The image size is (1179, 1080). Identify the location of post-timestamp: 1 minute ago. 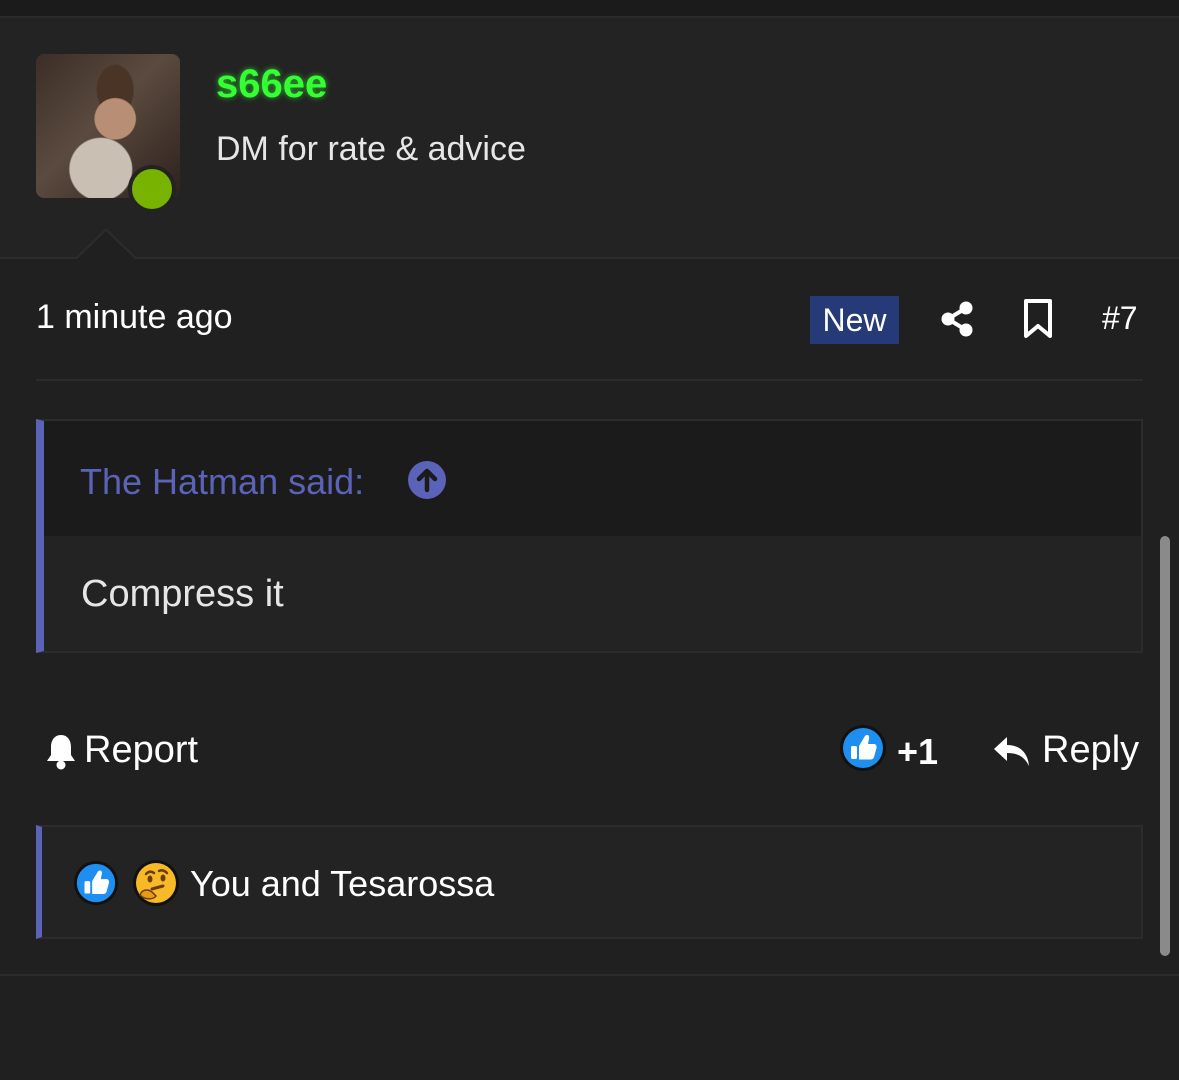
(134, 317).